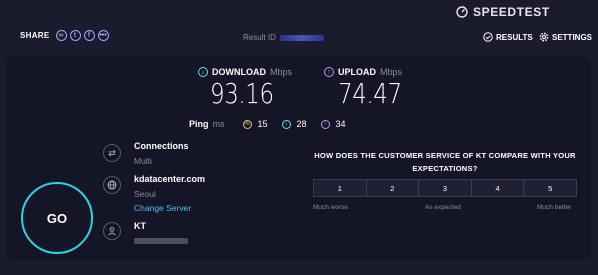  I want to click on upload-header: ↑ UPLOAD Mbps, so click(363, 72).